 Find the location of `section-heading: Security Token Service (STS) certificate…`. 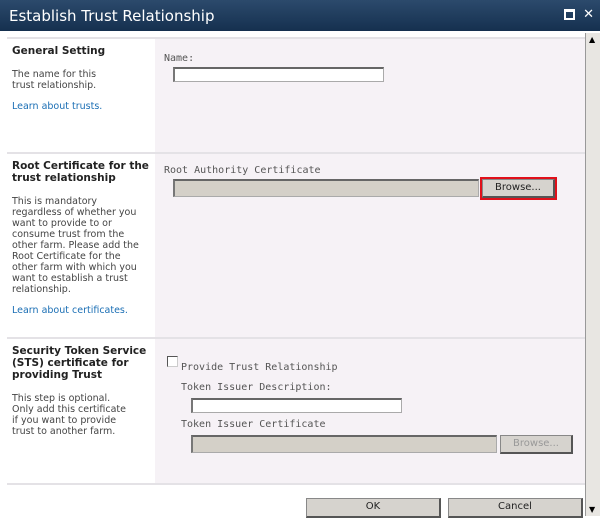

section-heading: Security Token Service (STS) certificate… is located at coordinates (79, 363).